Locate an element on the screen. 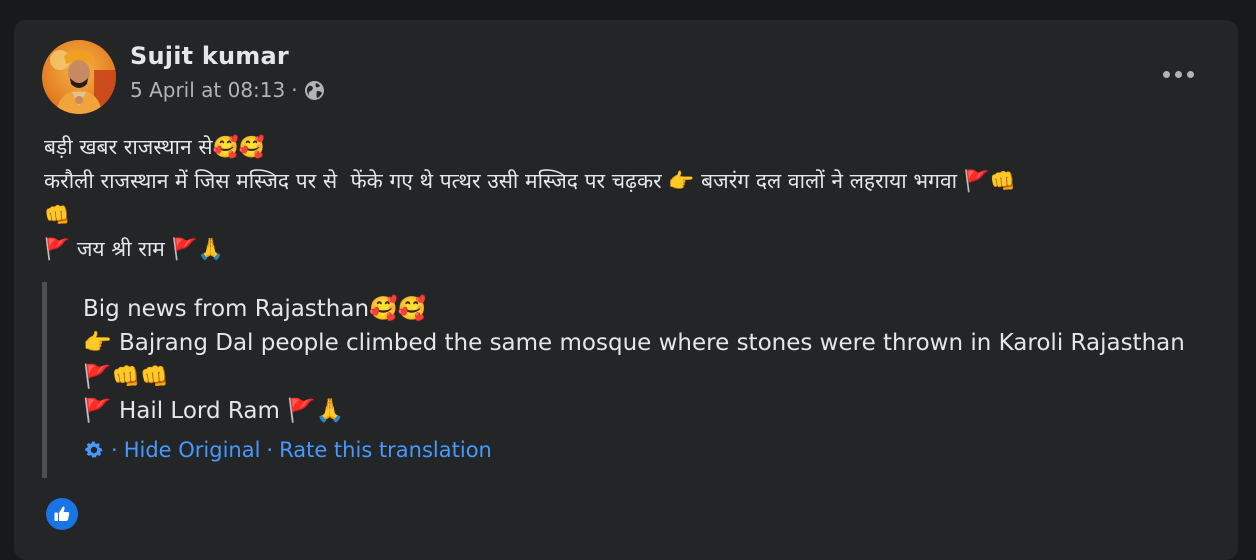 The width and height of the screenshot is (1256, 560). post-meta: 5 April at 08:13 · is located at coordinates (227, 90).